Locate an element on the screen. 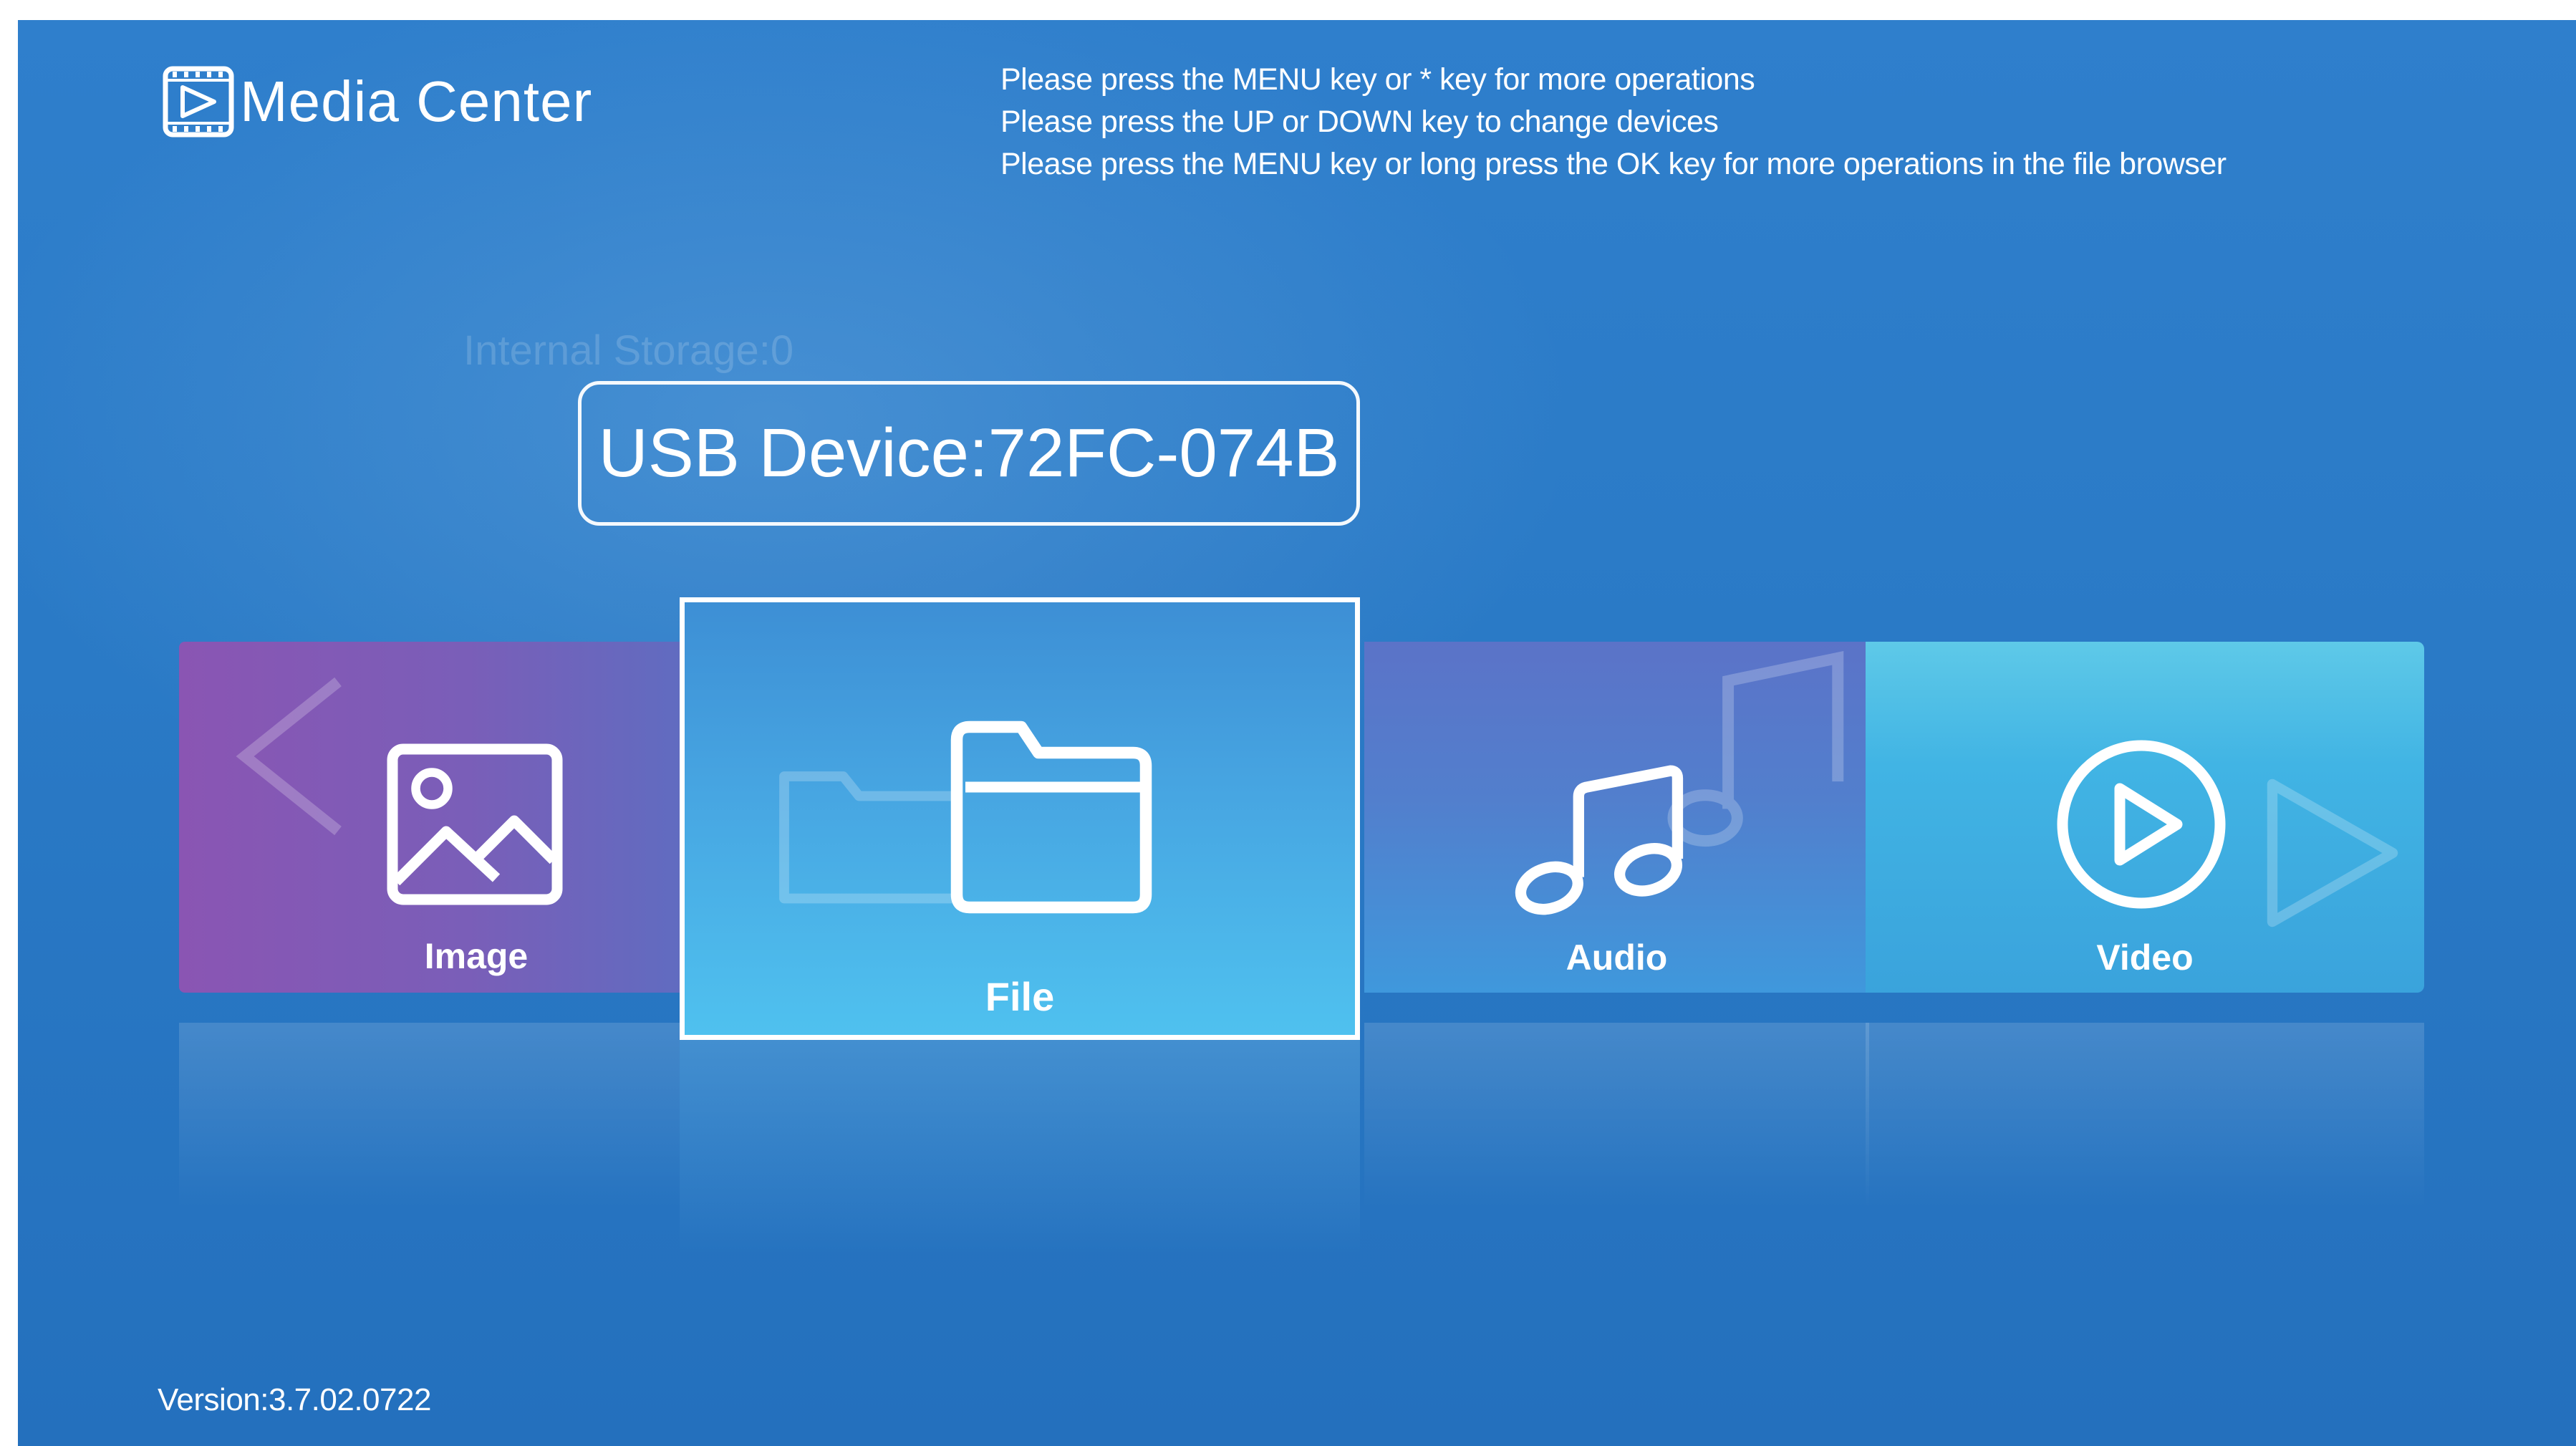 This screenshot has height=1446, width=2576. folder-icon is located at coordinates (1051, 817).